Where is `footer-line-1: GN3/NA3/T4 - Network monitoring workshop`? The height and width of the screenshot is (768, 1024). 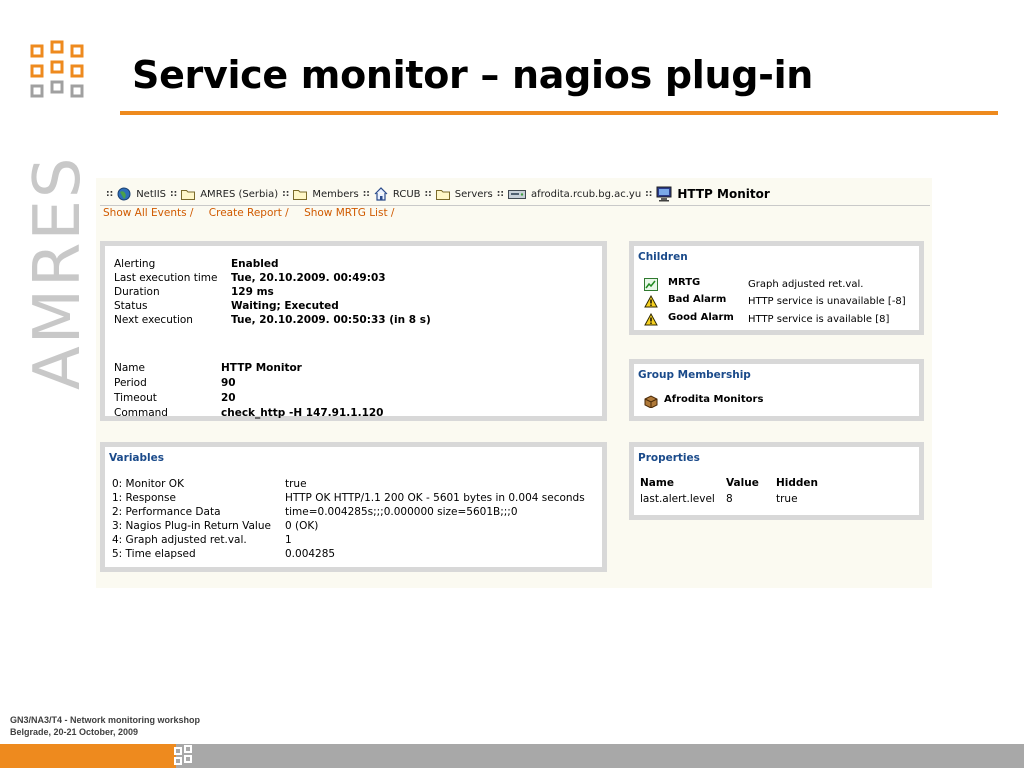 footer-line-1: GN3/NA3/T4 - Network monitoring workshop is located at coordinates (105, 720).